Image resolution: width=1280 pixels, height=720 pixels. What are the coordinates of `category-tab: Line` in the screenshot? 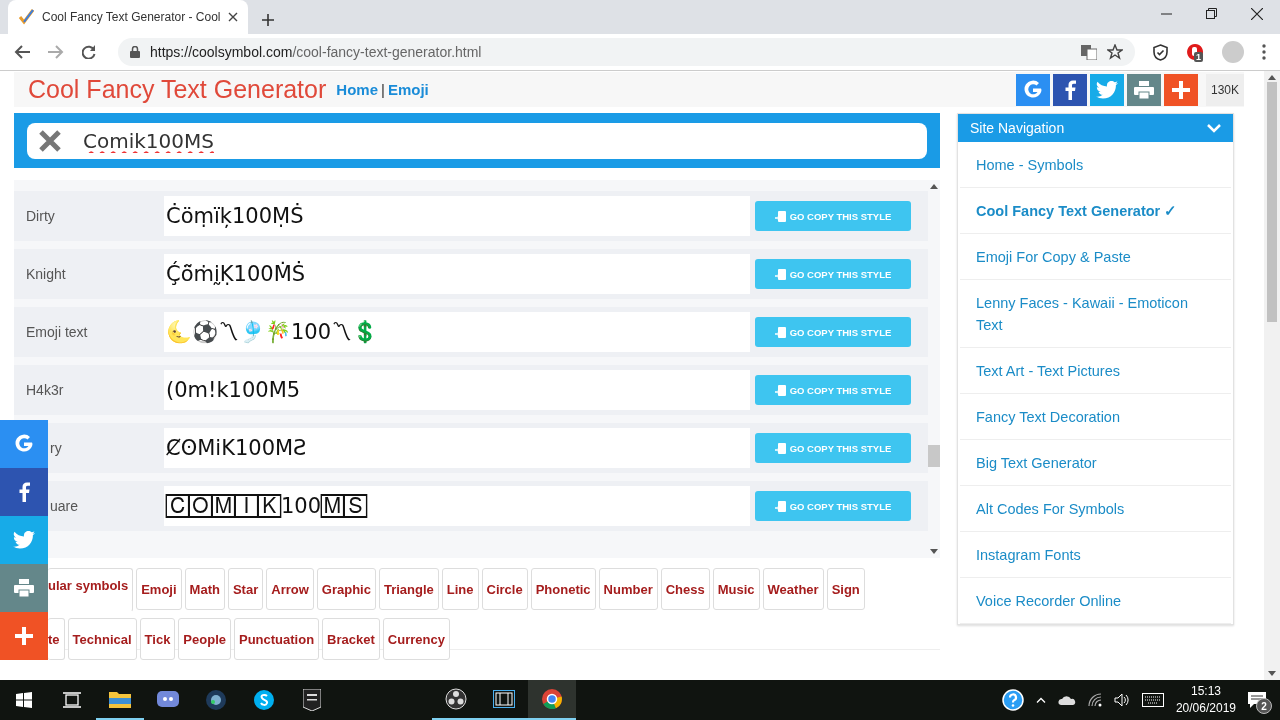 It's located at (460, 589).